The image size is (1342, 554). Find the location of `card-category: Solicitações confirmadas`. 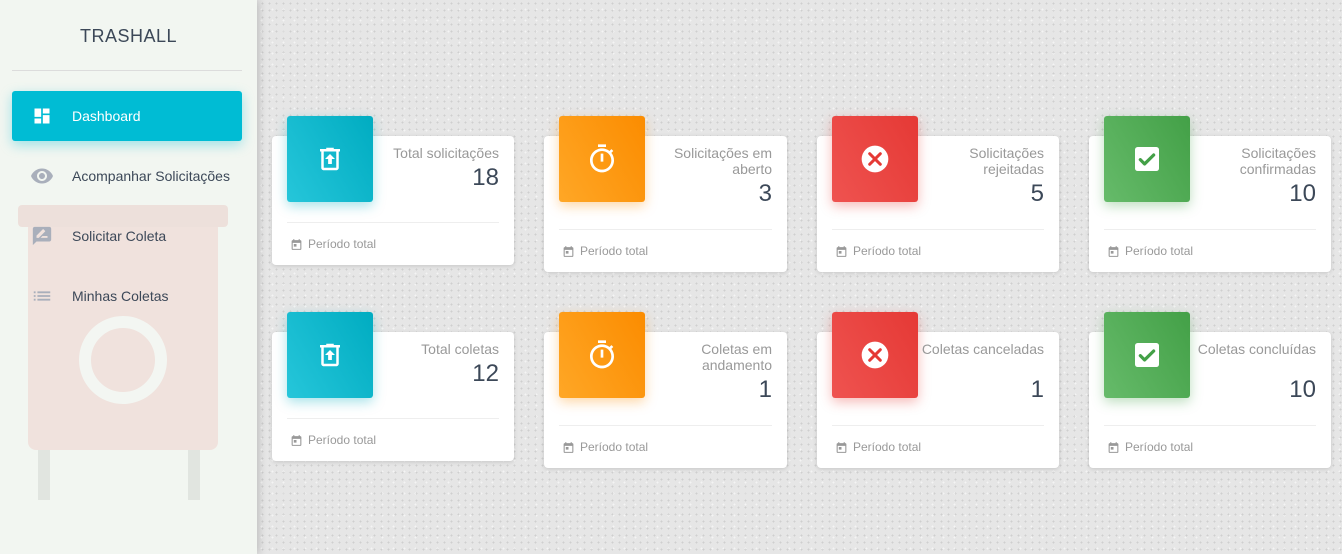

card-category: Solicitações confirmadas is located at coordinates (1277, 161).